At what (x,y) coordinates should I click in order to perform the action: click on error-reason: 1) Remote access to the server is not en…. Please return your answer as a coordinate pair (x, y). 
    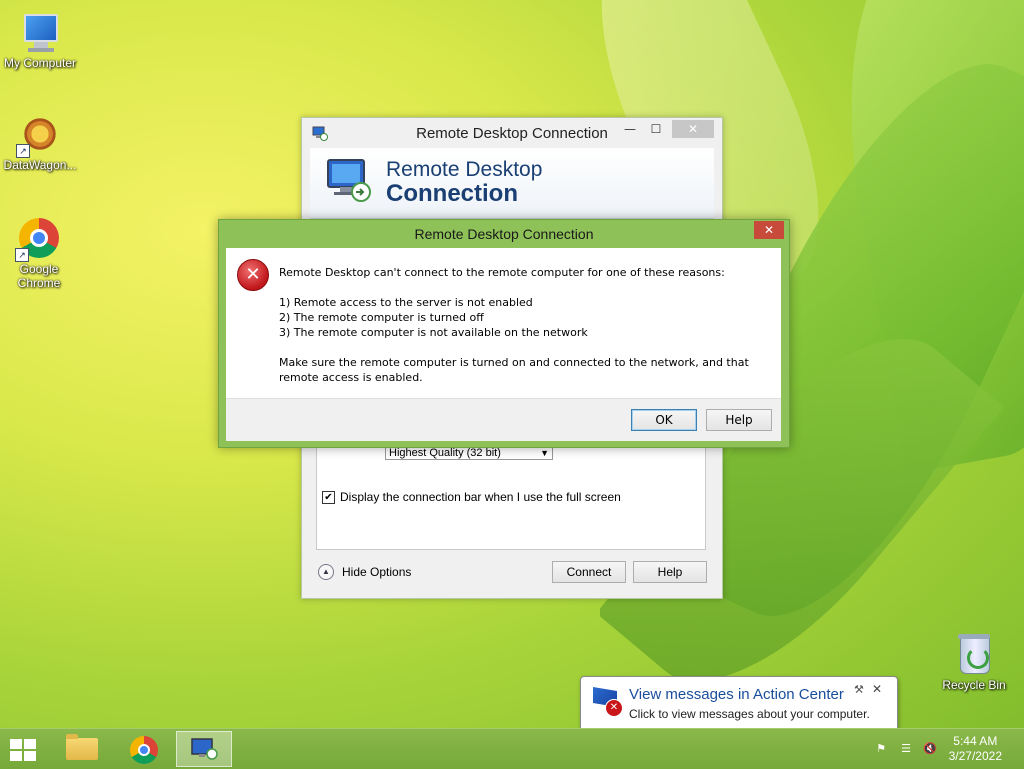
    Looking at the image, I should click on (406, 302).